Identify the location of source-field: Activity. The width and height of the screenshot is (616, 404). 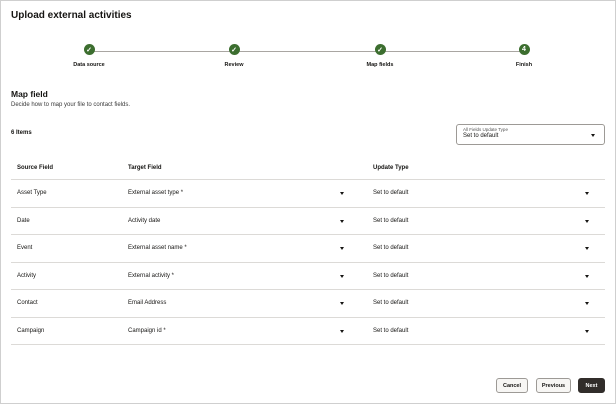
(27, 275).